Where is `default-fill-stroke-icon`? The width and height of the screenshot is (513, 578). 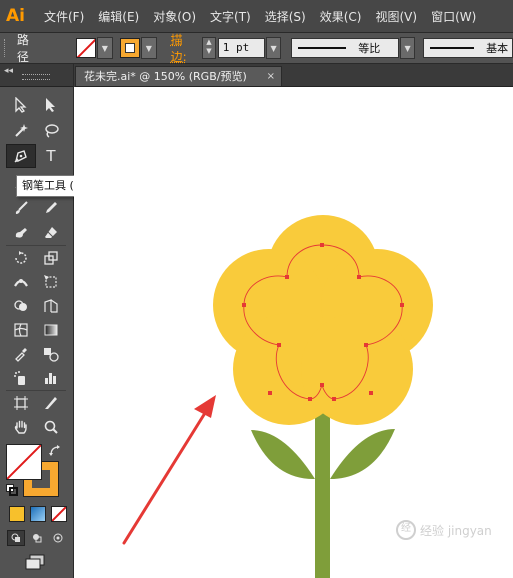
default-fill-stroke-icon is located at coordinates (12, 490).